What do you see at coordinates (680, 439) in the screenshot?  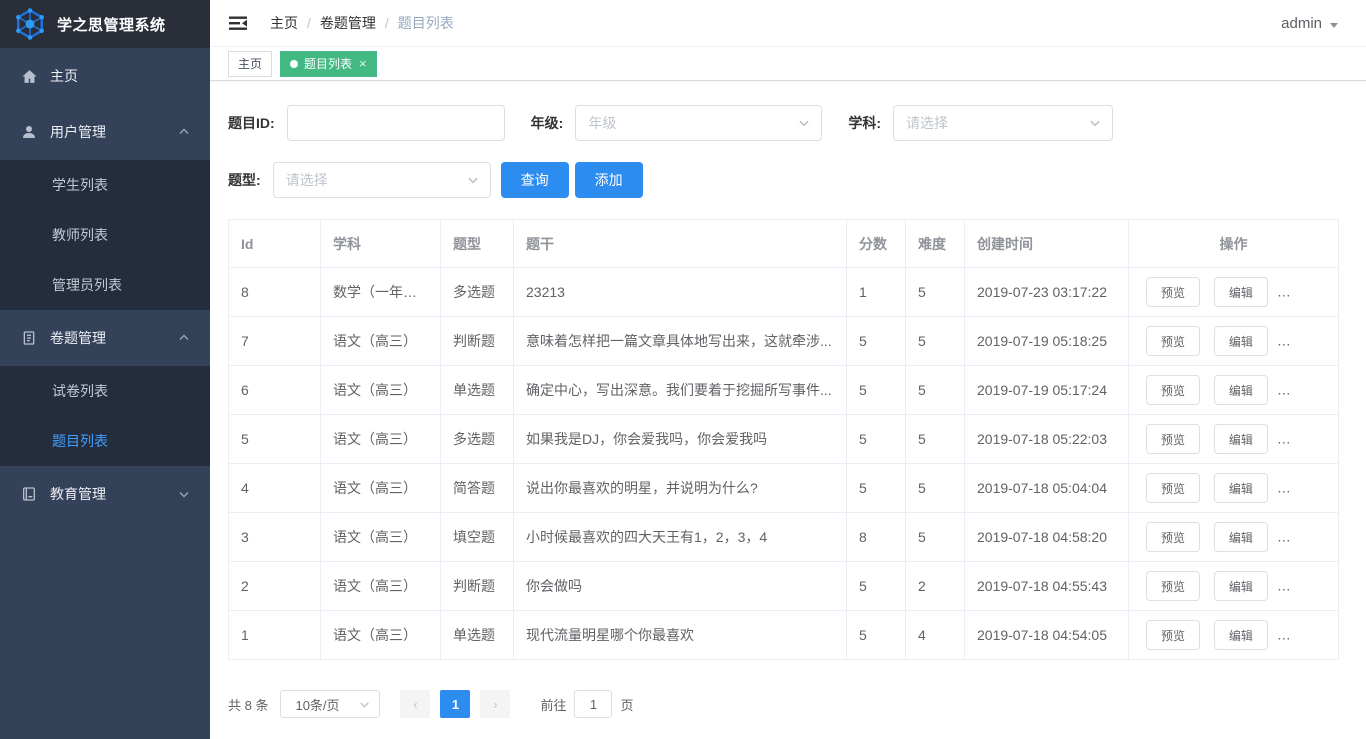 I see `cell-stem: 如果我是DJ，你会爱我吗，你会爱我吗` at bounding box center [680, 439].